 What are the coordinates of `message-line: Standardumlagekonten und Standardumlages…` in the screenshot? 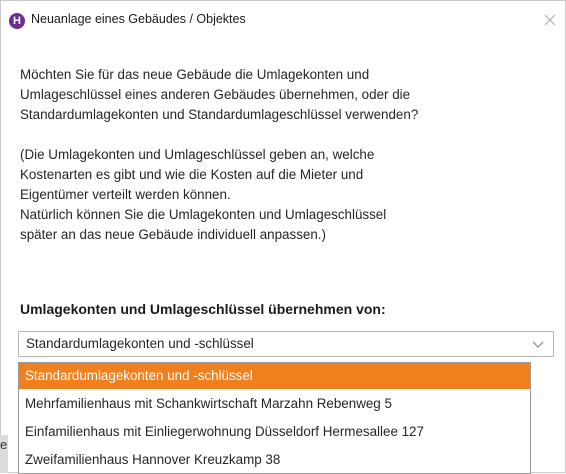 It's located at (219, 114).